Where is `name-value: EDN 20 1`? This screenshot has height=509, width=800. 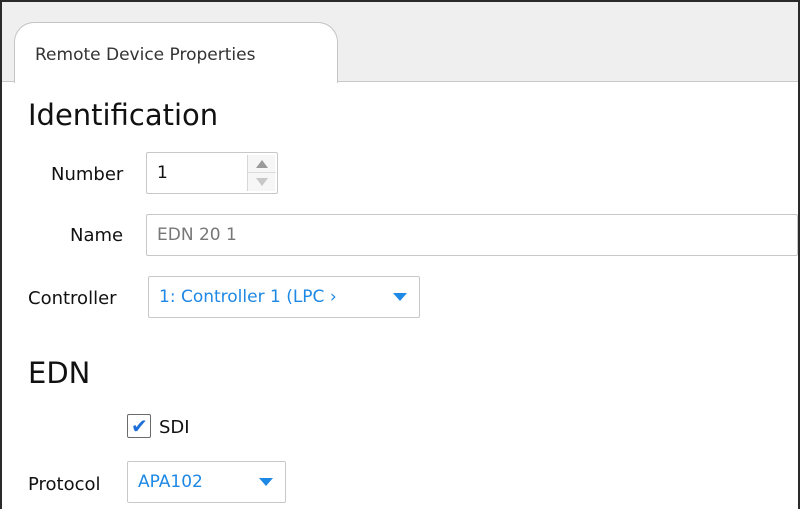
name-value: EDN 20 1 is located at coordinates (197, 235).